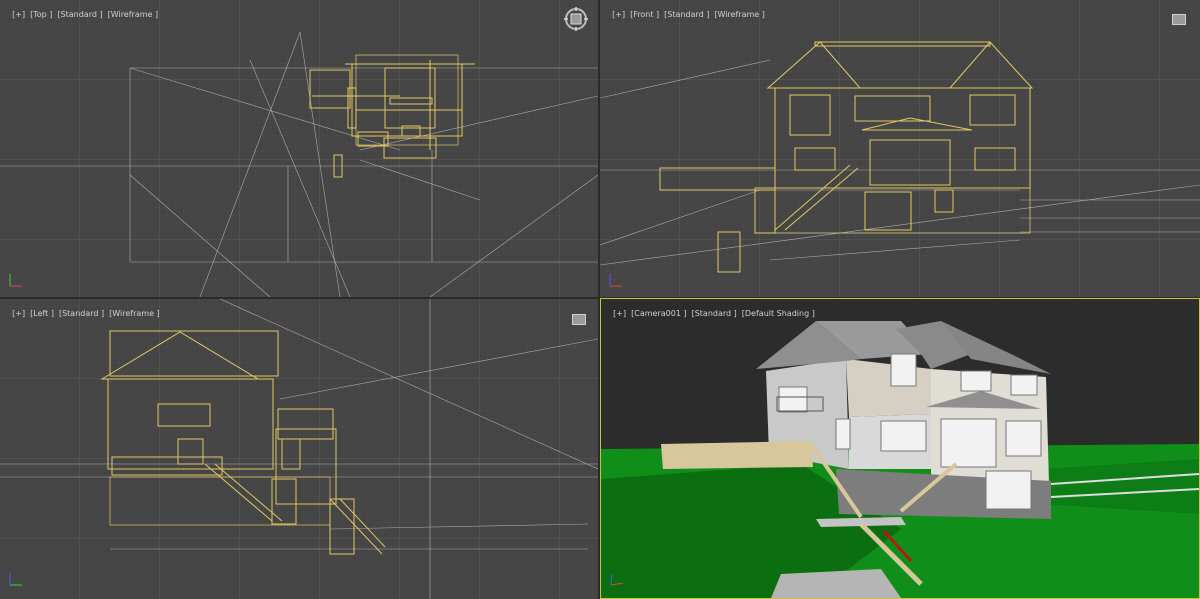 The height and width of the screenshot is (599, 1200). I want to click on viewport-shading-label: [Default Shading ], so click(778, 313).